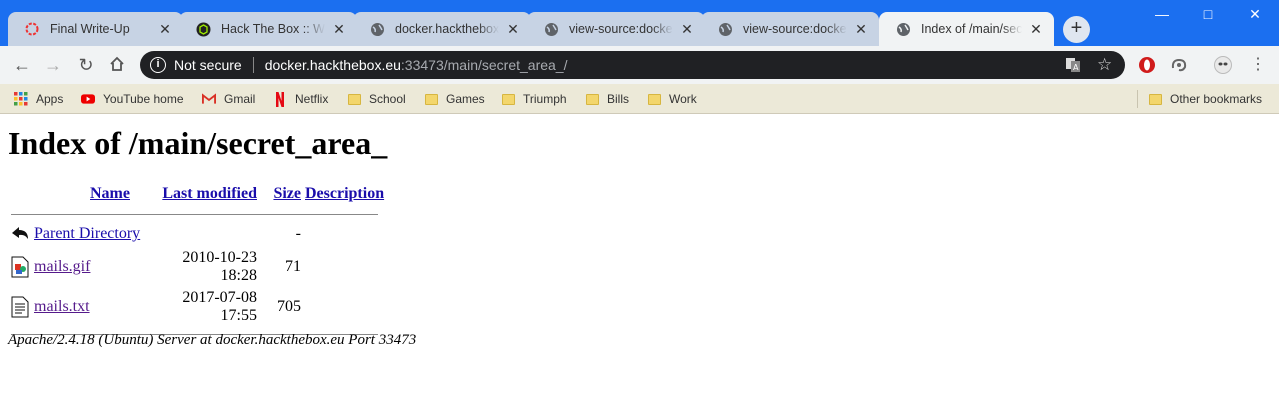 Image resolution: width=1279 pixels, height=415 pixels. What do you see at coordinates (1147, 65) in the screenshot?
I see `opera-extension-icon` at bounding box center [1147, 65].